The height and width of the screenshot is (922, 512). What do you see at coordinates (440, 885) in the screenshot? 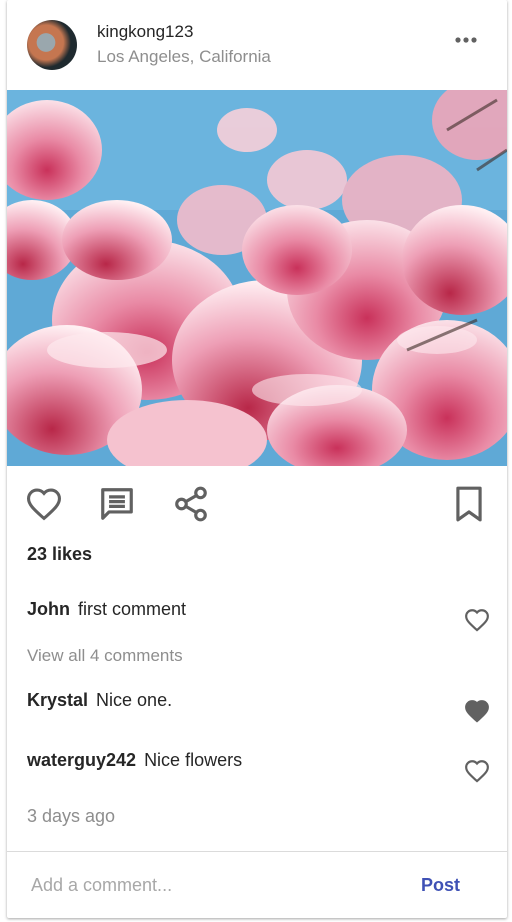
I see `post-comment-button: Post` at bounding box center [440, 885].